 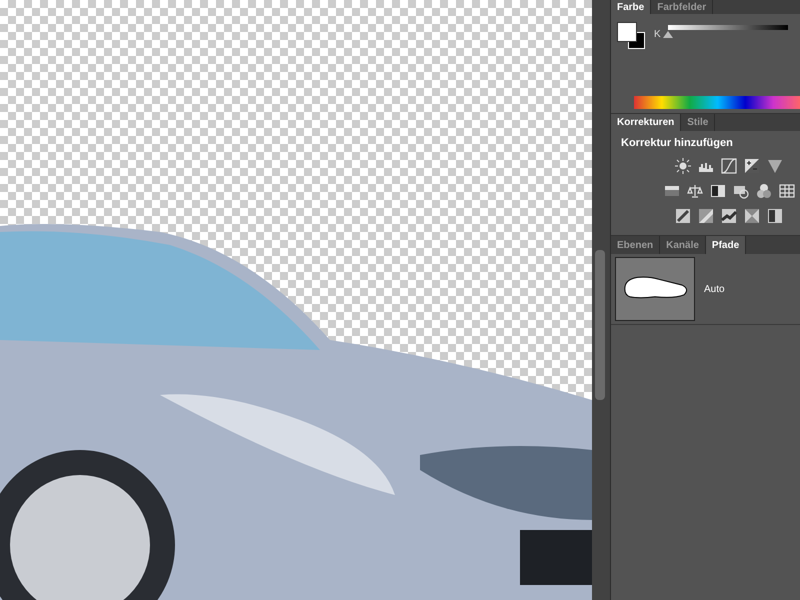 I want to click on slash-square-icon, so click(x=683, y=216).